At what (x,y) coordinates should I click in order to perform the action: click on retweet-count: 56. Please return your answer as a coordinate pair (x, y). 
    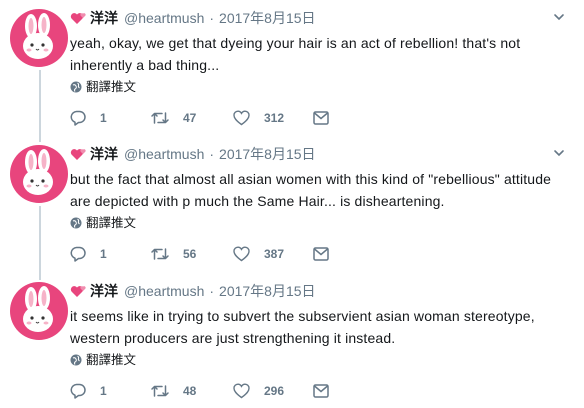
    Looking at the image, I should click on (190, 254).